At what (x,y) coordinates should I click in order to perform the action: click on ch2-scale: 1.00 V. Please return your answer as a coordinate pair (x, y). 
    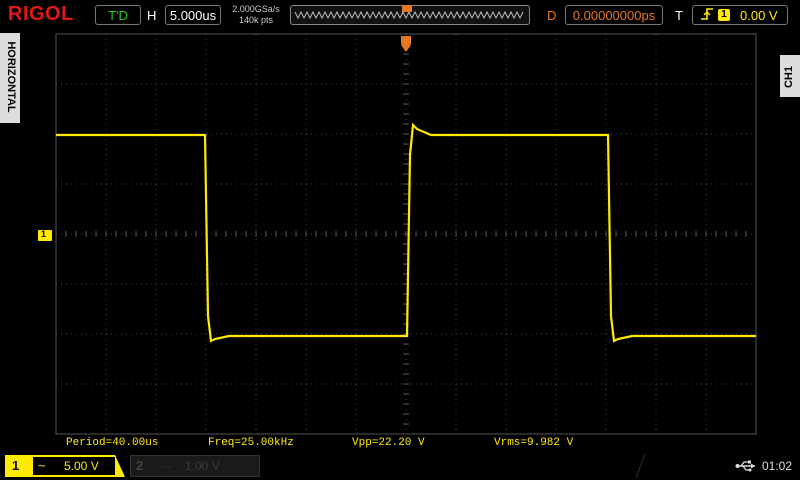
    Looking at the image, I should click on (202, 466).